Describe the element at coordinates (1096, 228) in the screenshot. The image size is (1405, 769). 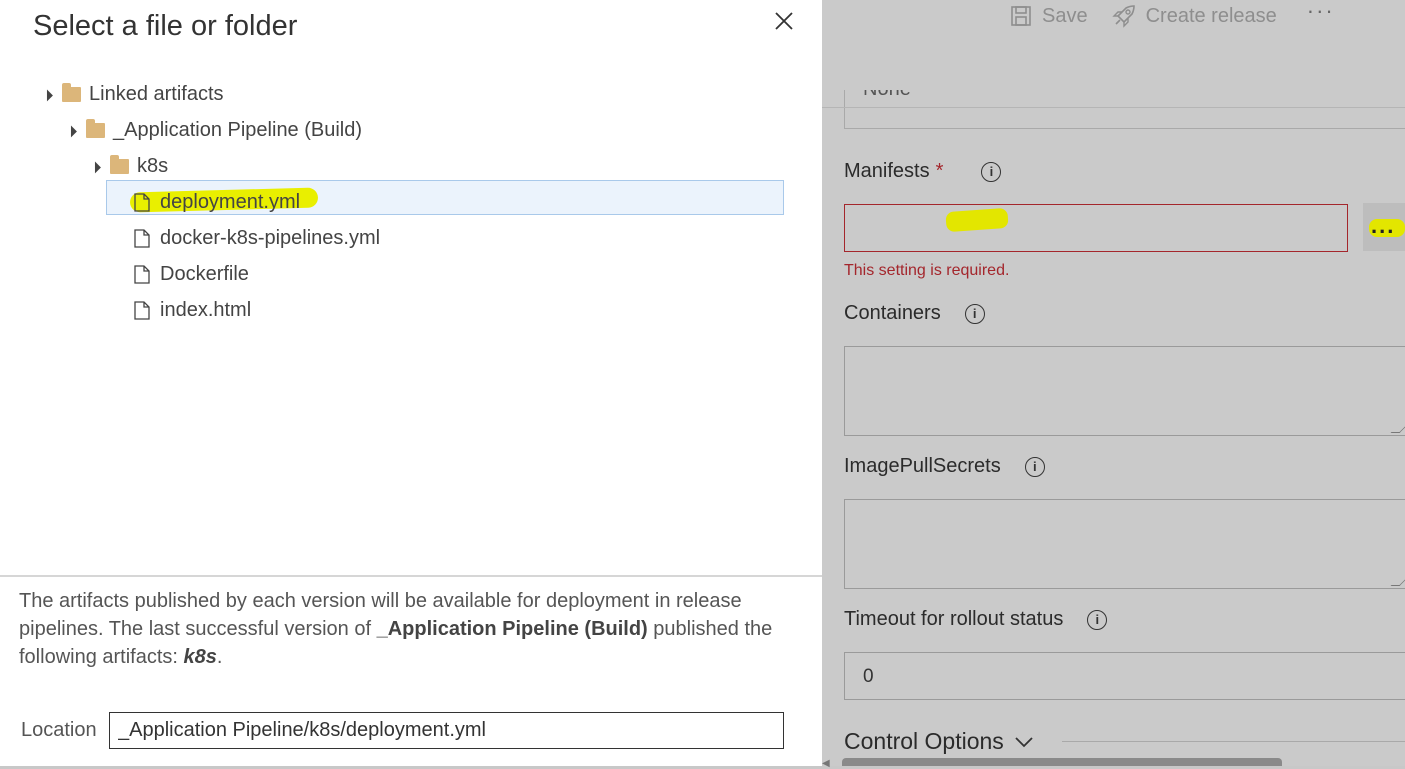
I see `manifests-input` at that location.